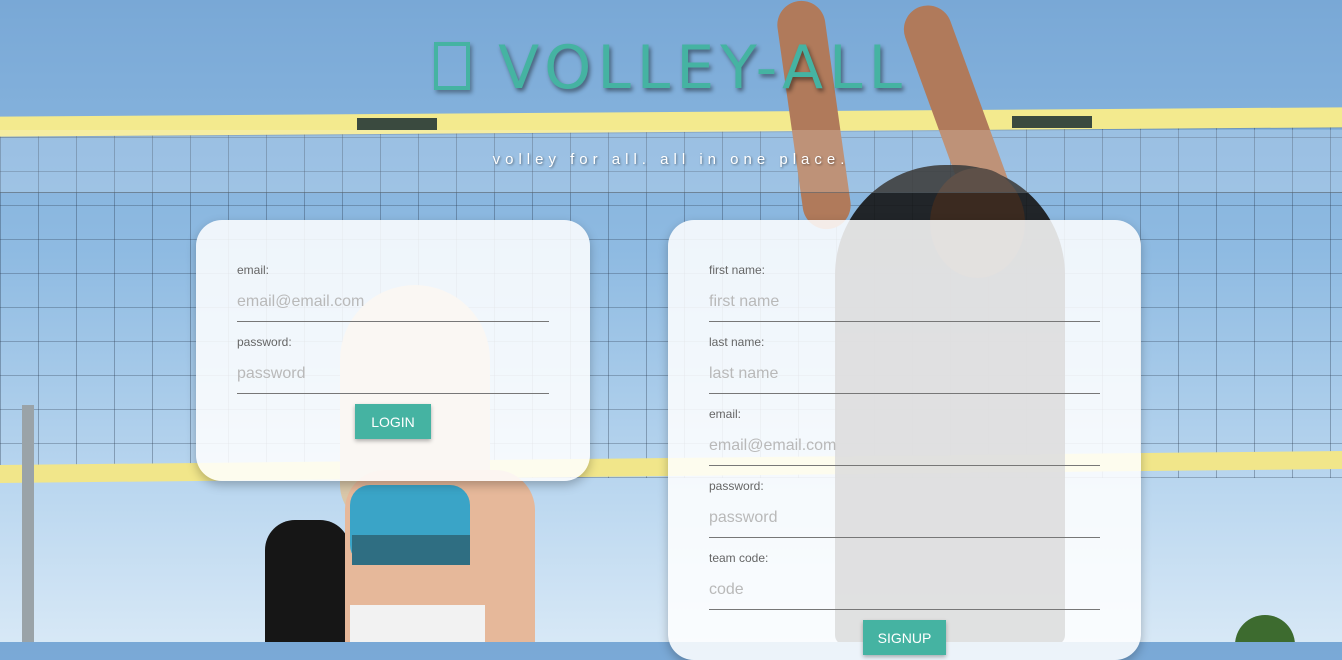  What do you see at coordinates (703, 68) in the screenshot?
I see `app-title-text: VOLLEY-ALL` at bounding box center [703, 68].